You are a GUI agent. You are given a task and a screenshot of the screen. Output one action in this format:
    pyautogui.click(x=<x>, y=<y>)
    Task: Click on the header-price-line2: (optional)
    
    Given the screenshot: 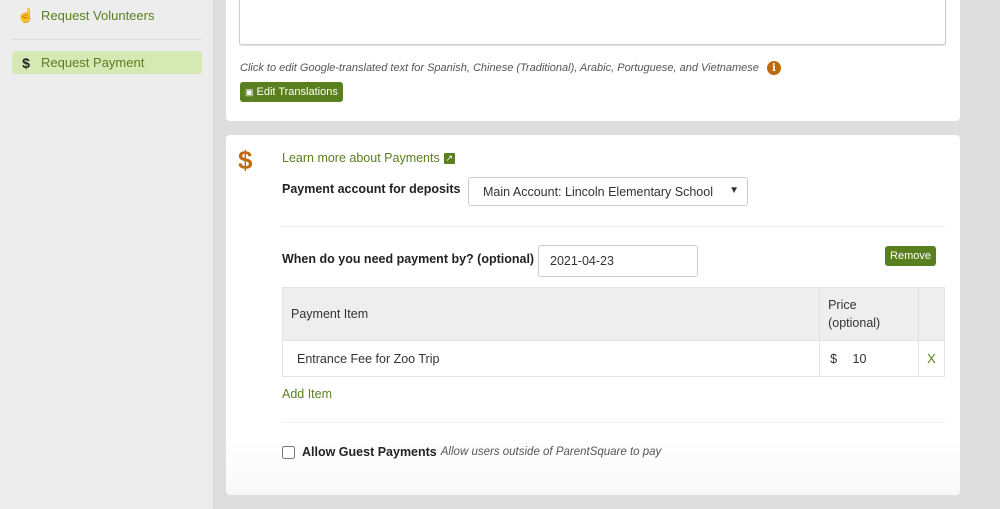 What is the action you would take?
    pyautogui.click(x=854, y=323)
    